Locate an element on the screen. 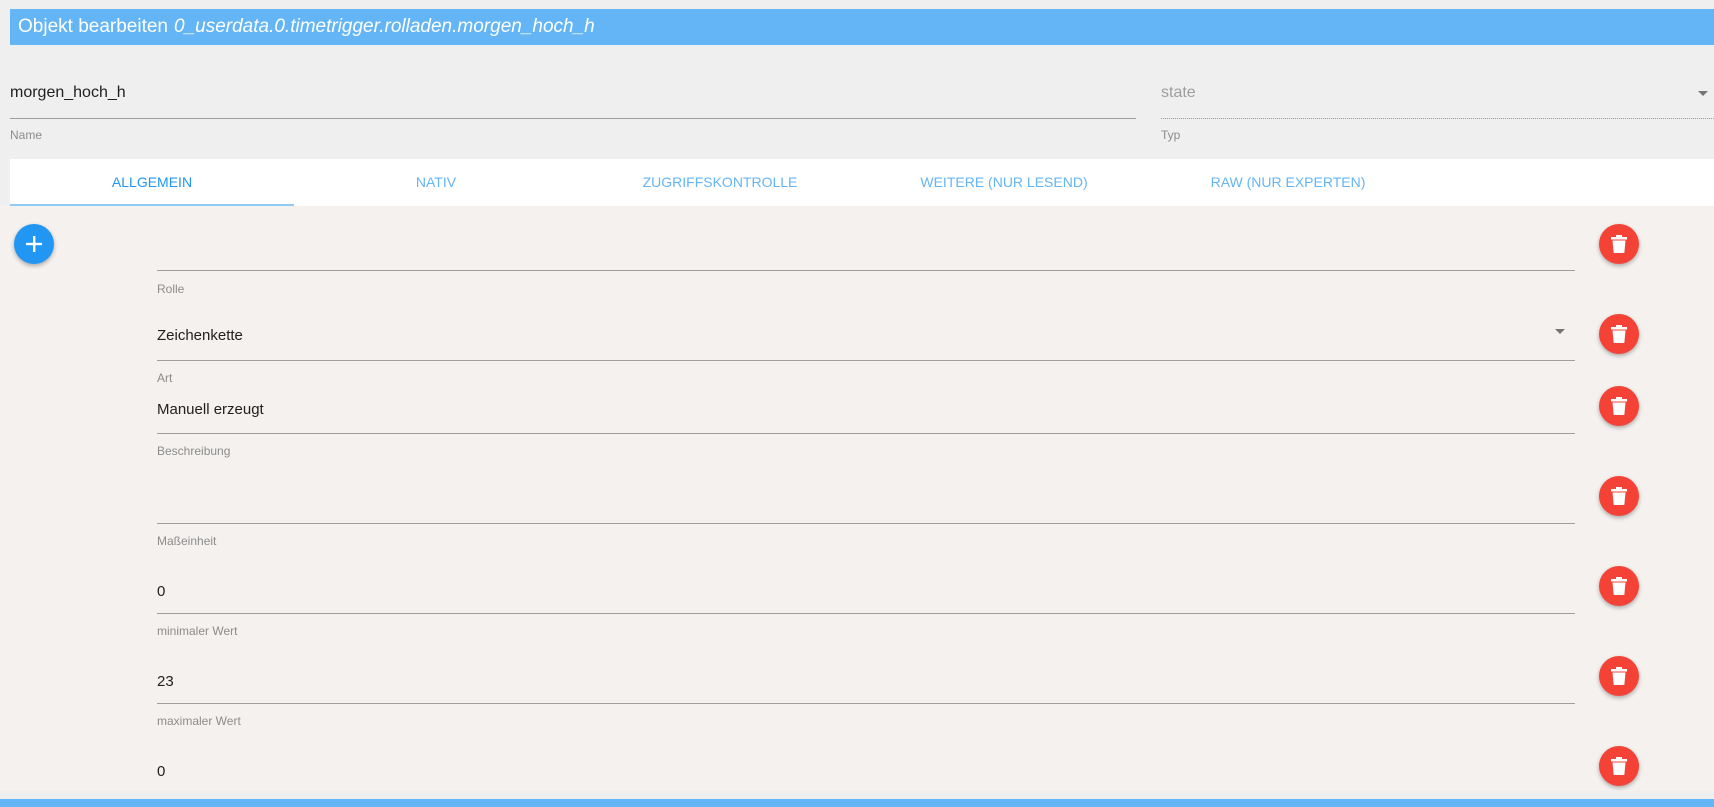 Image resolution: width=1714 pixels, height=807 pixels. dialog-footer-bar is located at coordinates (857, 803).